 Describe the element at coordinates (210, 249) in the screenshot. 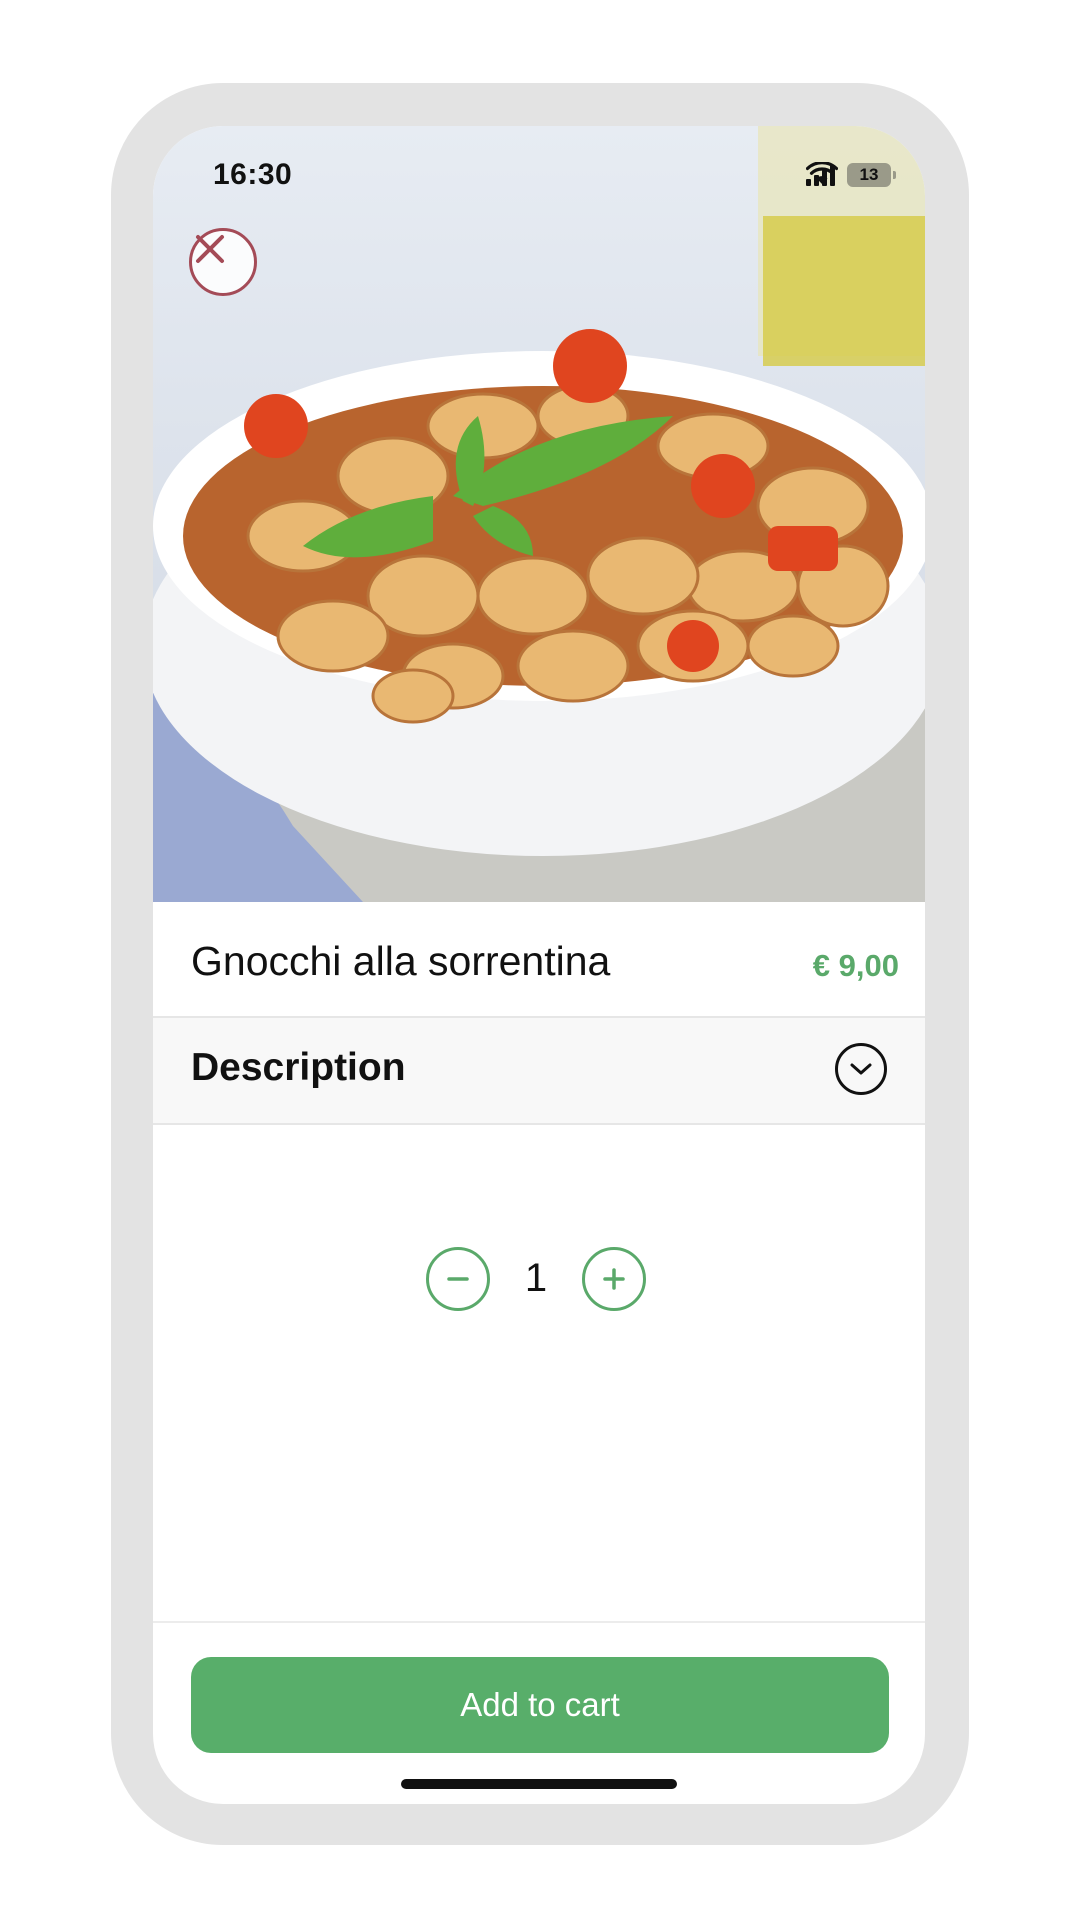

I see `close-icon` at that location.